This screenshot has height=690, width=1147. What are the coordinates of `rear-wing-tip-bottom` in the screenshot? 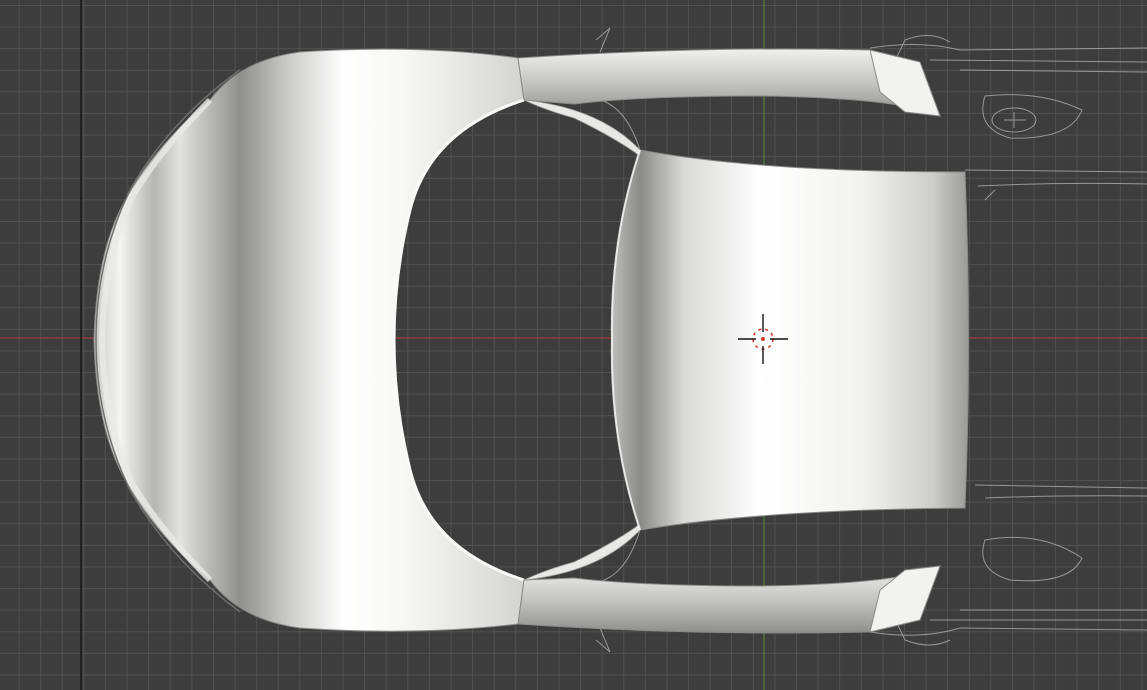 It's located at (905, 599).